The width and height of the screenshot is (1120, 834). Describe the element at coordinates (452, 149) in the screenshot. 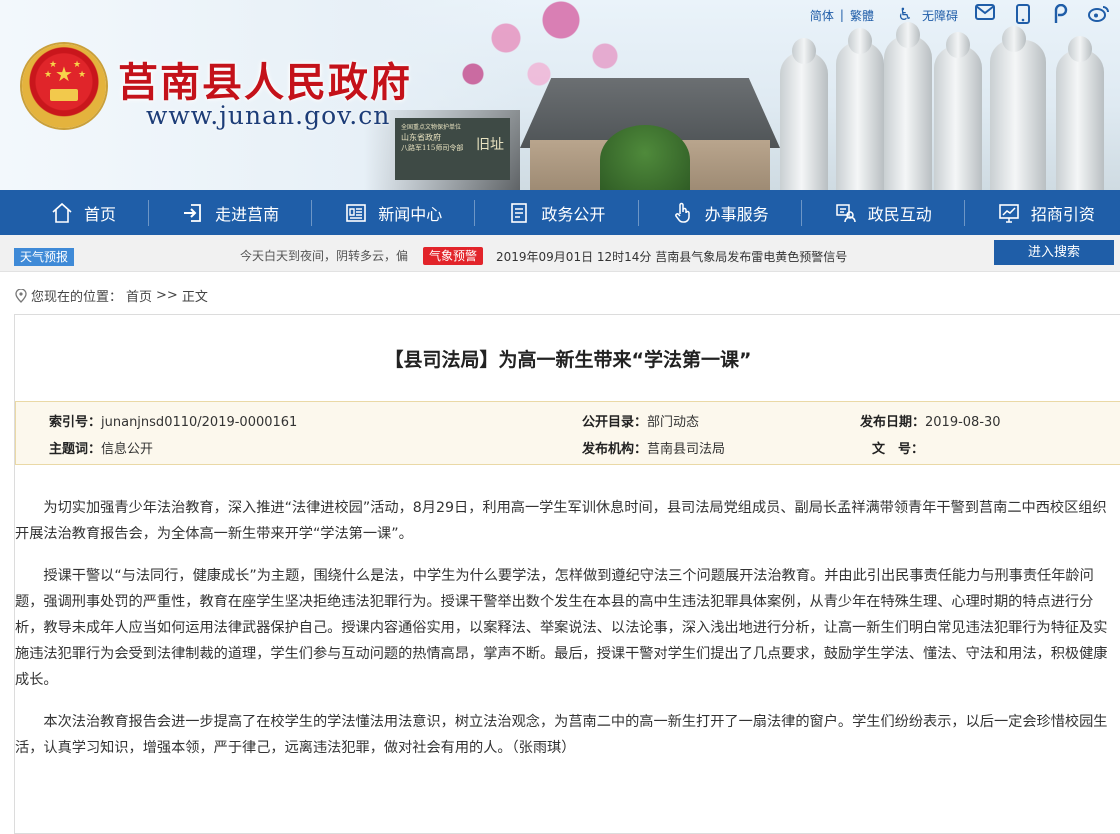

I see `heritage-plaque: 全国重点文物保护单位 山东省政府 八路军115师司令部 旧址` at that location.